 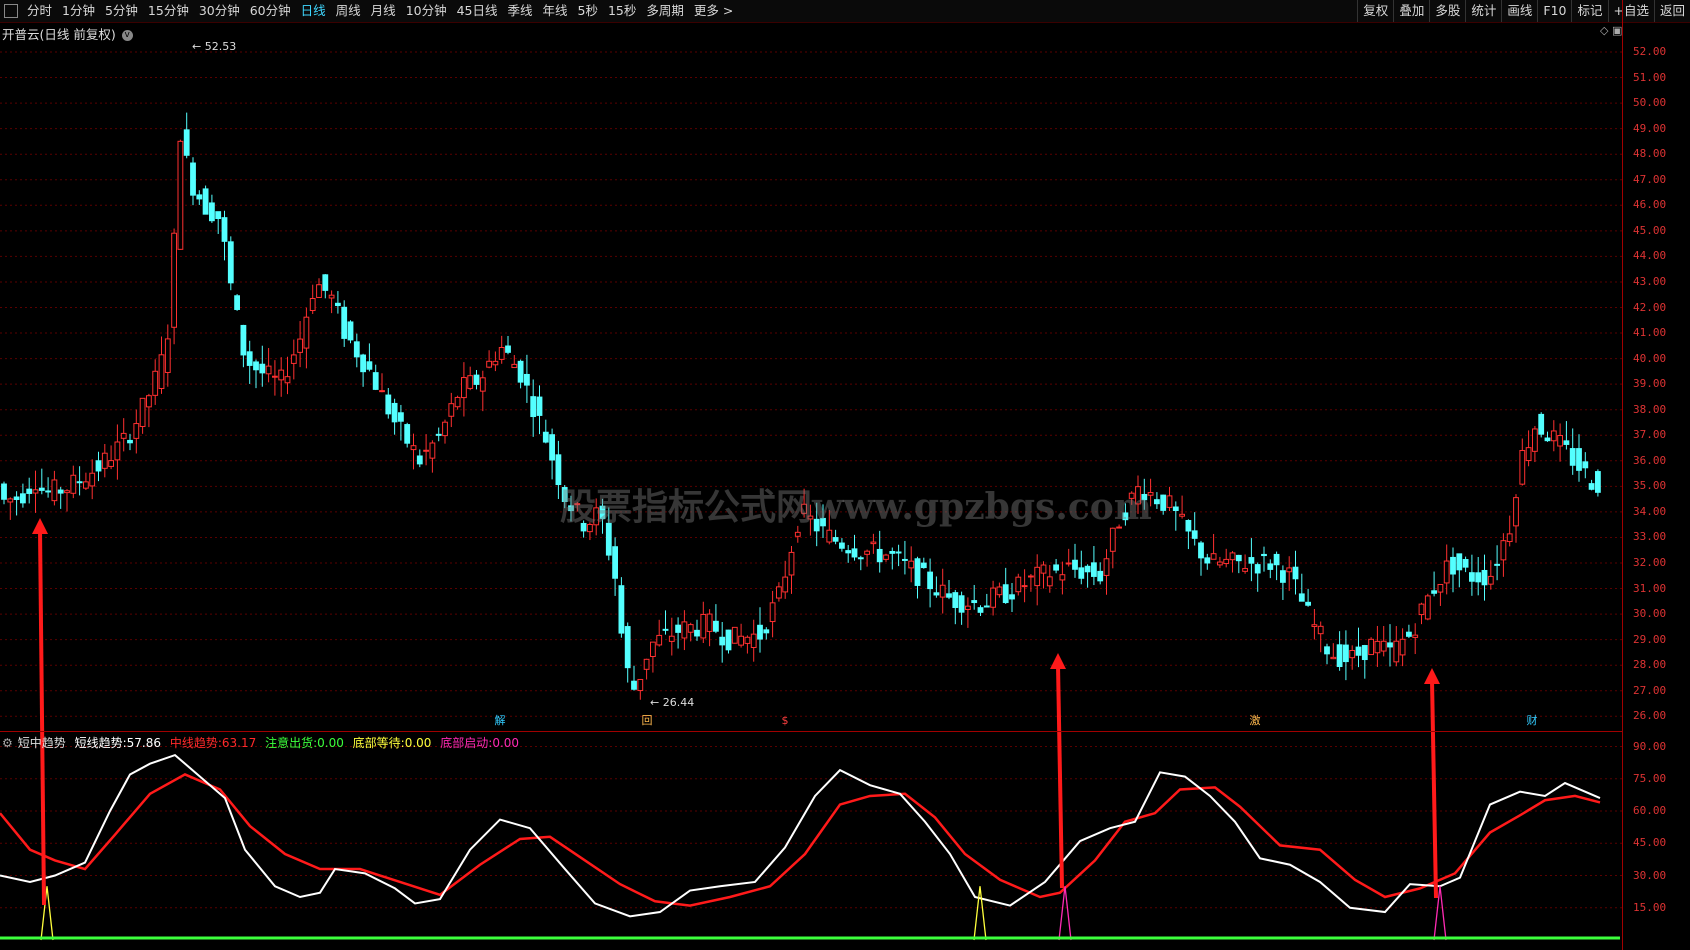 What do you see at coordinates (144, 743) in the screenshot?
I see `short-trend-value: 57.86` at bounding box center [144, 743].